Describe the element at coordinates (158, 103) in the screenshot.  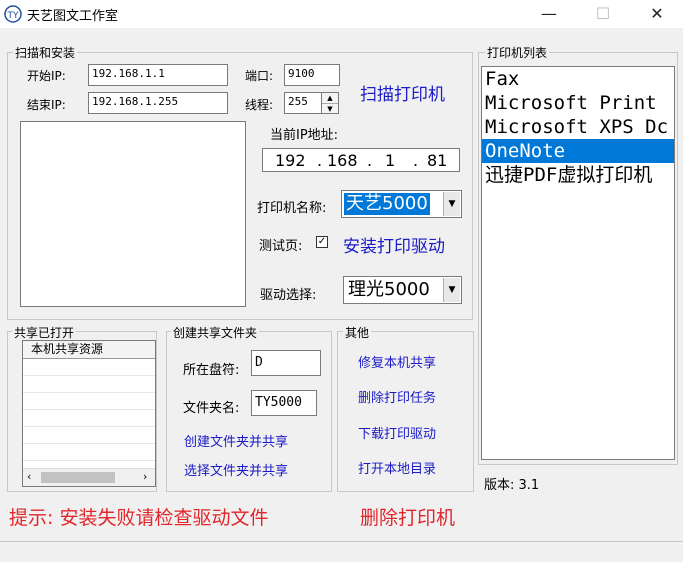
I see `end-ip-input: 192.168.1.255` at that location.